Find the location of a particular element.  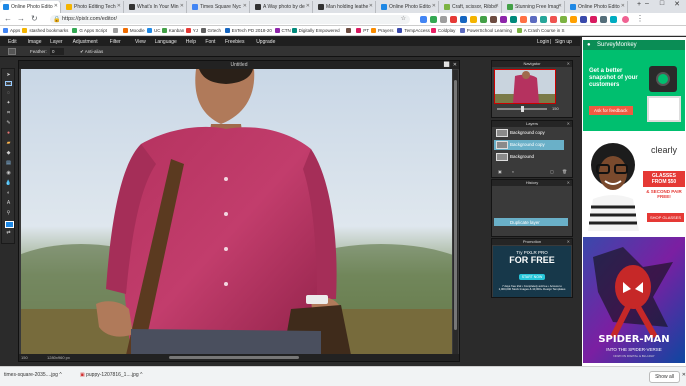

bookmark-item: Digitally Empowered is located at coordinates (315, 30).